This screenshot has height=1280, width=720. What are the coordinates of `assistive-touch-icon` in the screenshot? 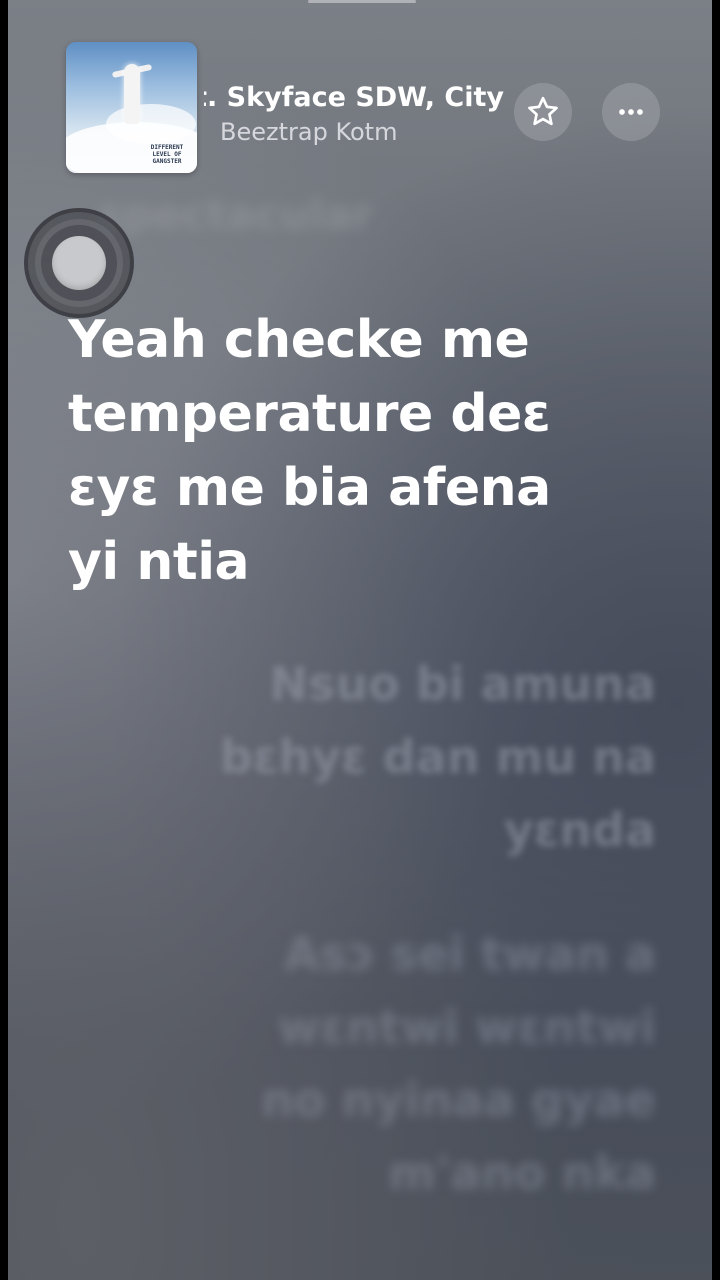 It's located at (79, 263).